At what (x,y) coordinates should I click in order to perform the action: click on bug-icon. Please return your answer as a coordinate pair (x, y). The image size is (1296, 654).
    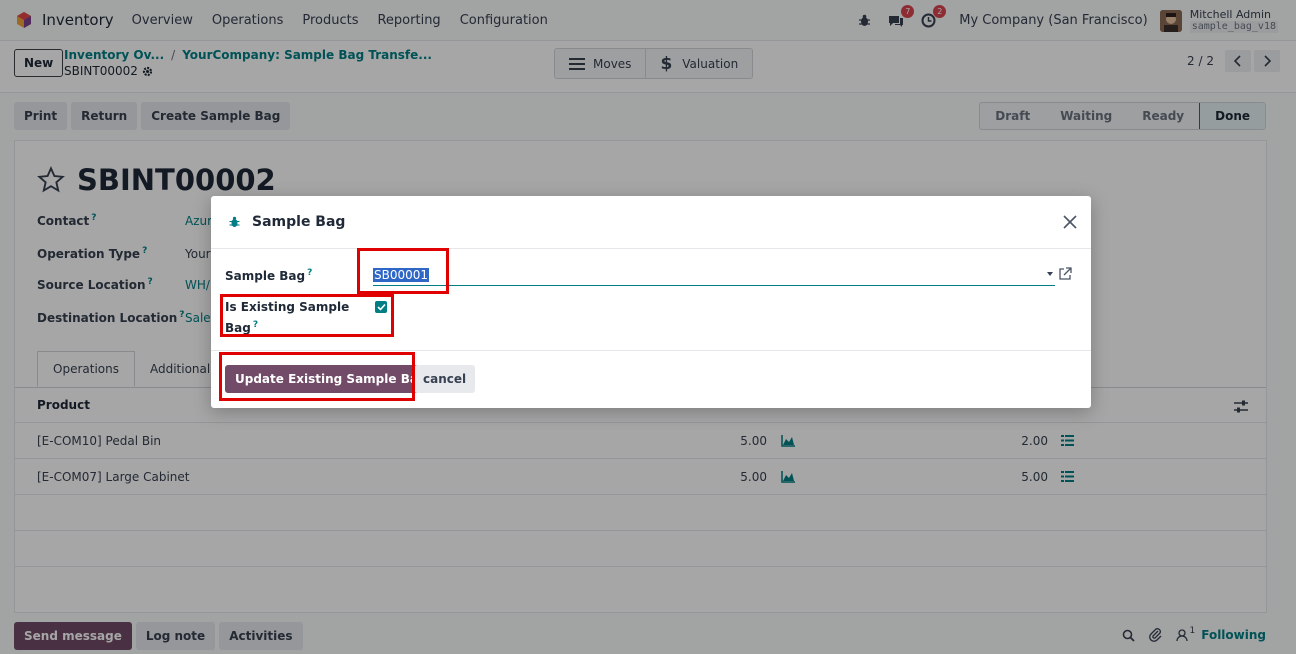
    Looking at the image, I should click on (234, 221).